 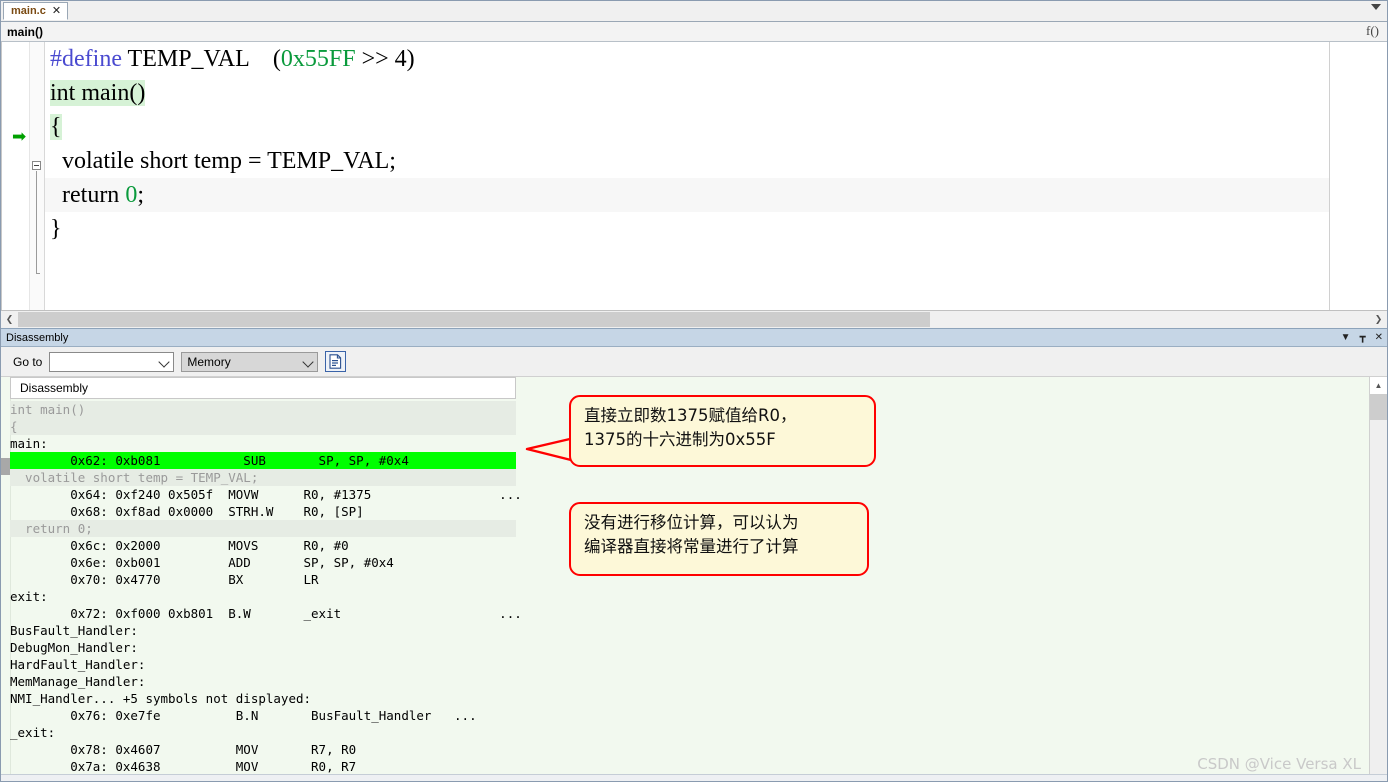 I want to click on callout-movw: 直接立即数1375赋值给R0， 1375的十六进制为0x55F, so click(x=722, y=431).